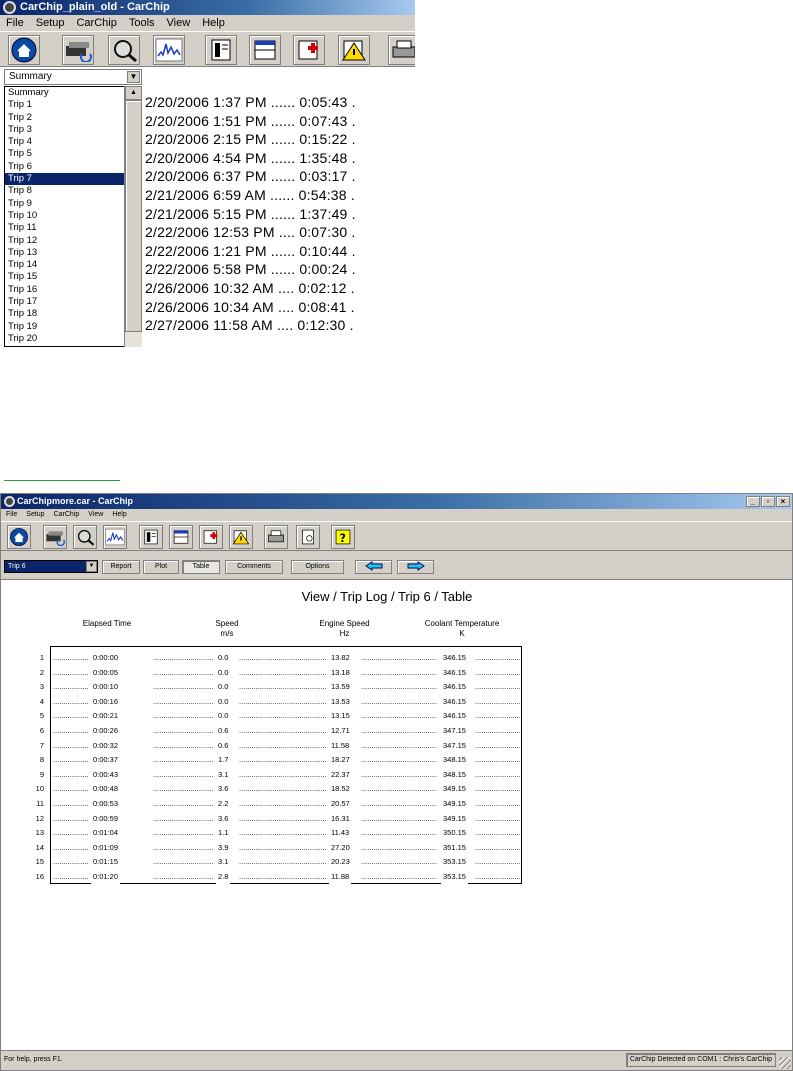 The height and width of the screenshot is (1071, 793). What do you see at coordinates (73, 265) in the screenshot?
I see `dropdown-option: Trip 14` at bounding box center [73, 265].